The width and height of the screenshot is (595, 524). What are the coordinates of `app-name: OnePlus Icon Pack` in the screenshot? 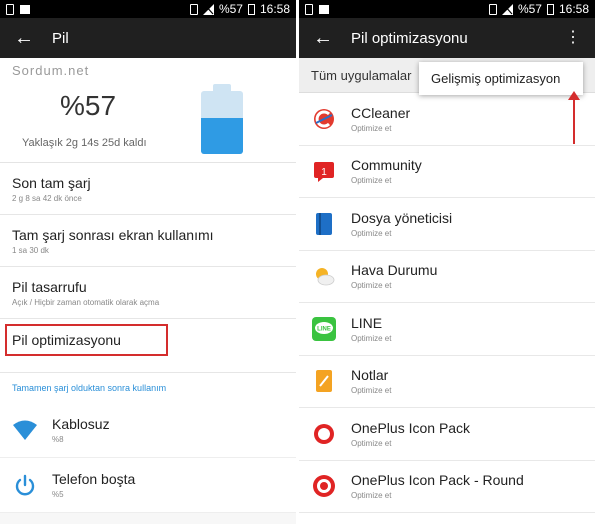 It's located at (411, 427).